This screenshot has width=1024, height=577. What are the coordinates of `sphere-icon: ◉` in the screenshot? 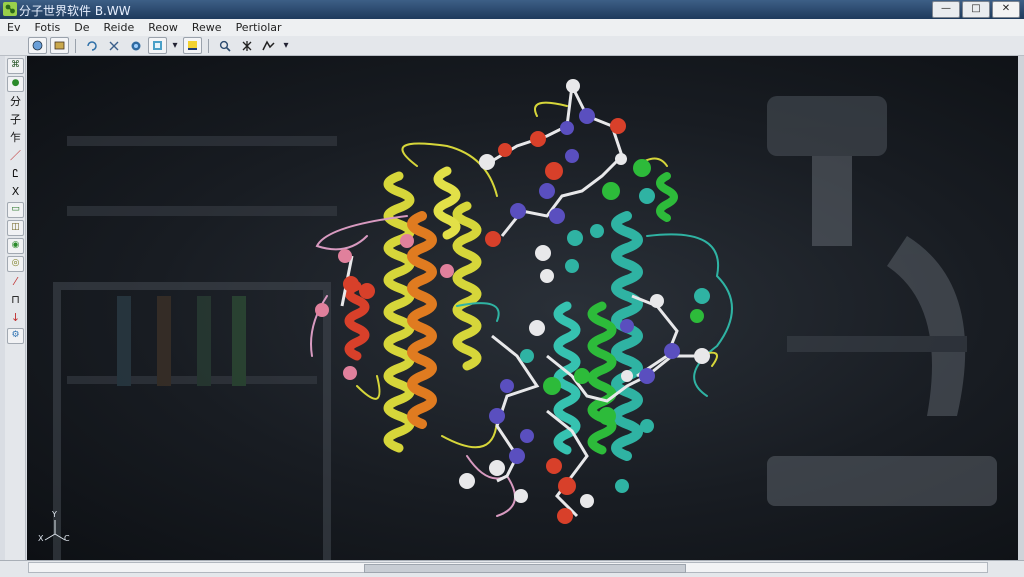 It's located at (15, 246).